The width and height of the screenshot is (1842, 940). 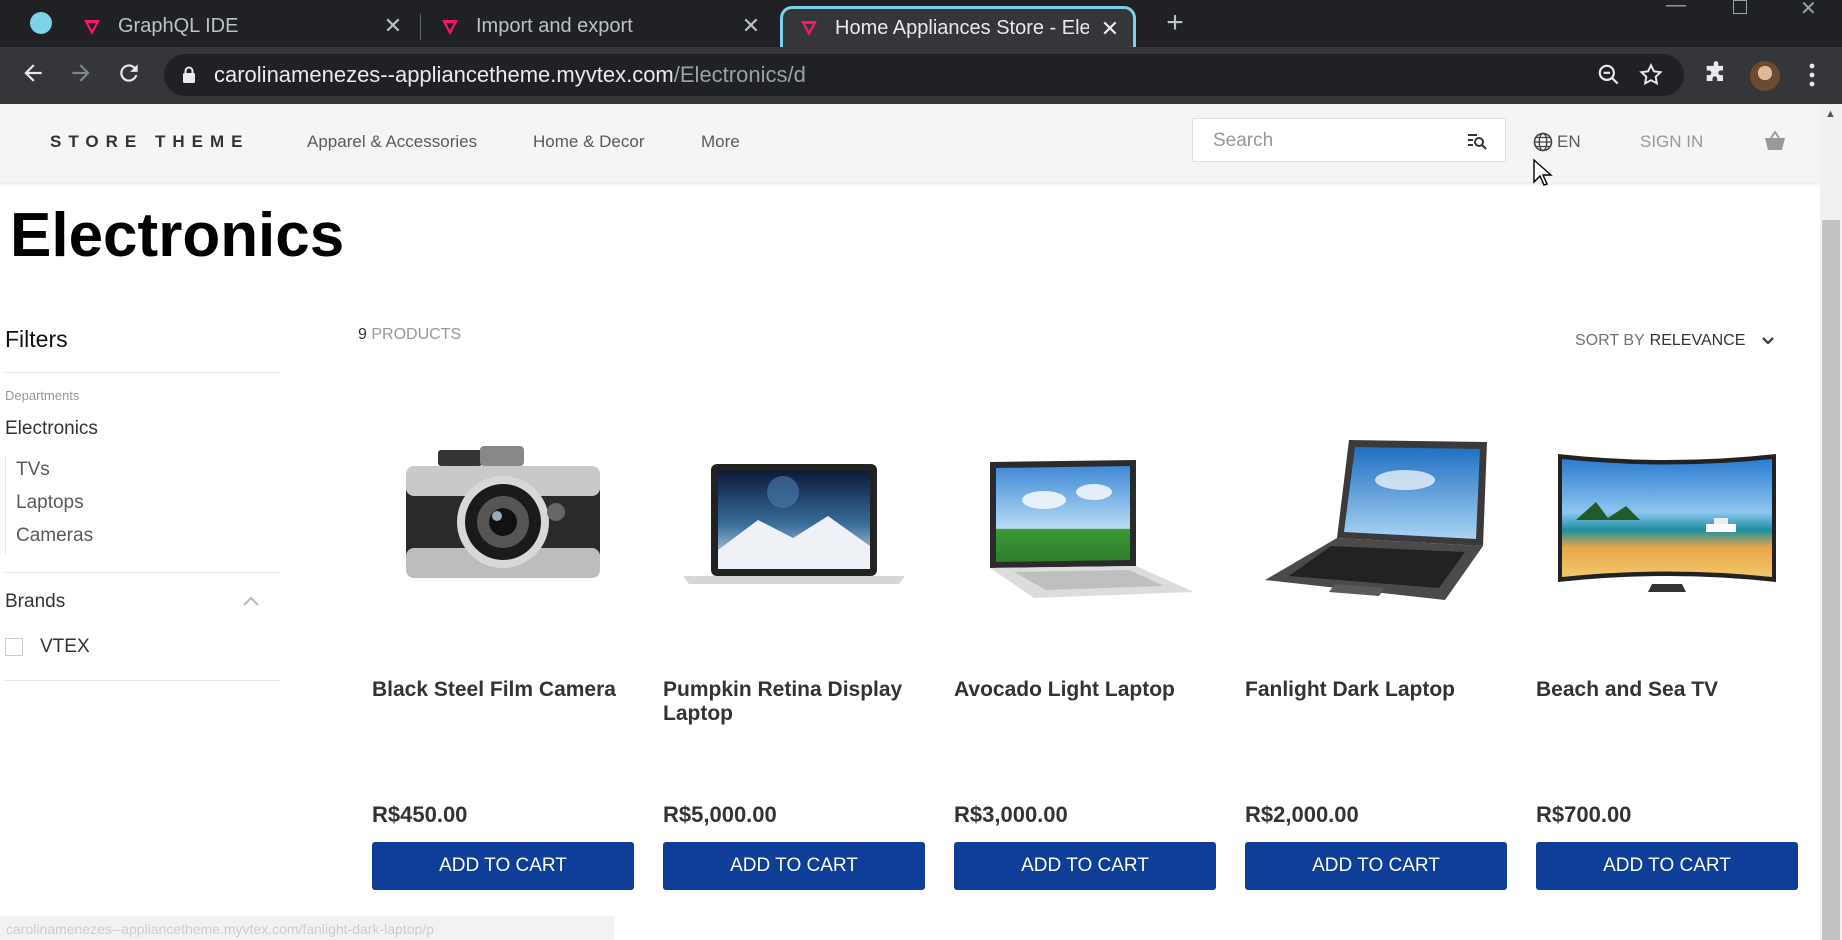 What do you see at coordinates (1584, 814) in the screenshot?
I see `product-price: R$700.00` at bounding box center [1584, 814].